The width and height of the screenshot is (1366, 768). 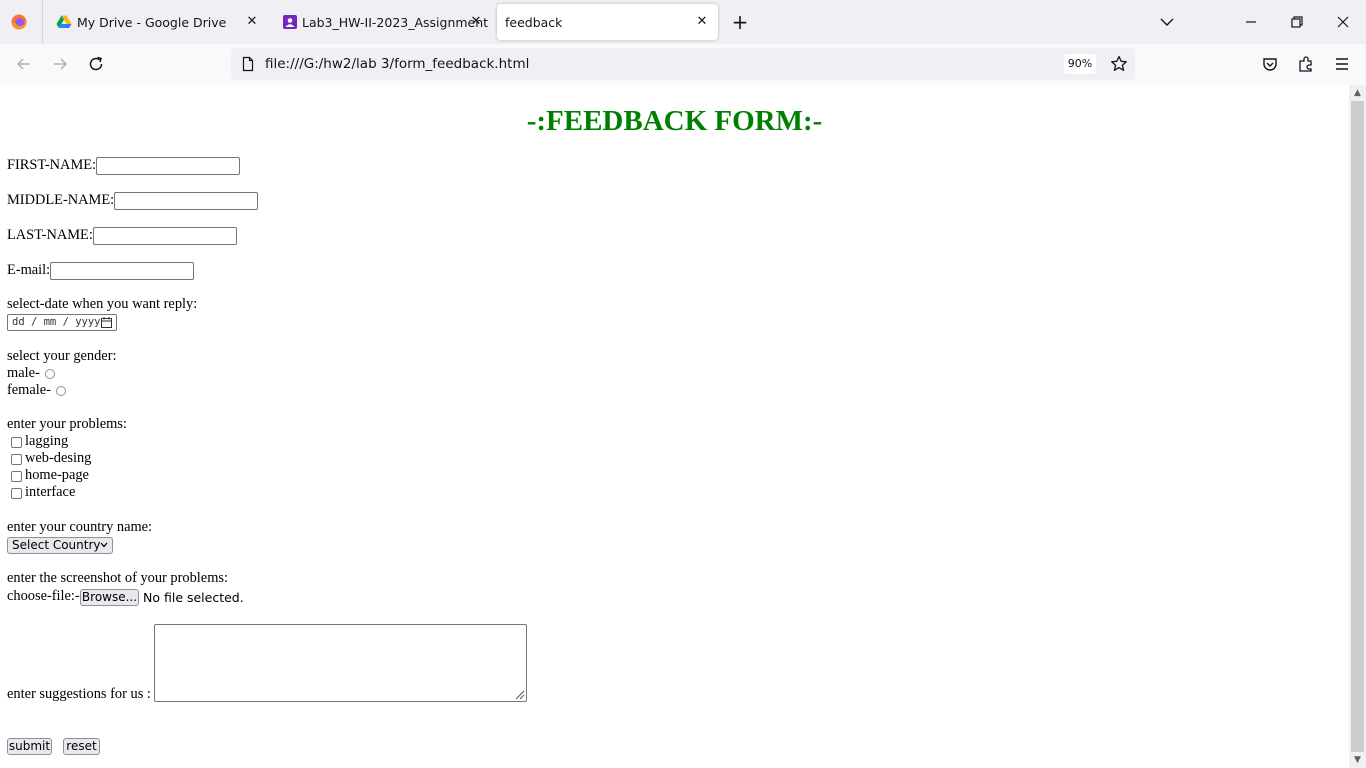 What do you see at coordinates (102, 304) in the screenshot?
I see `date-label: select-date when you want reply:` at bounding box center [102, 304].